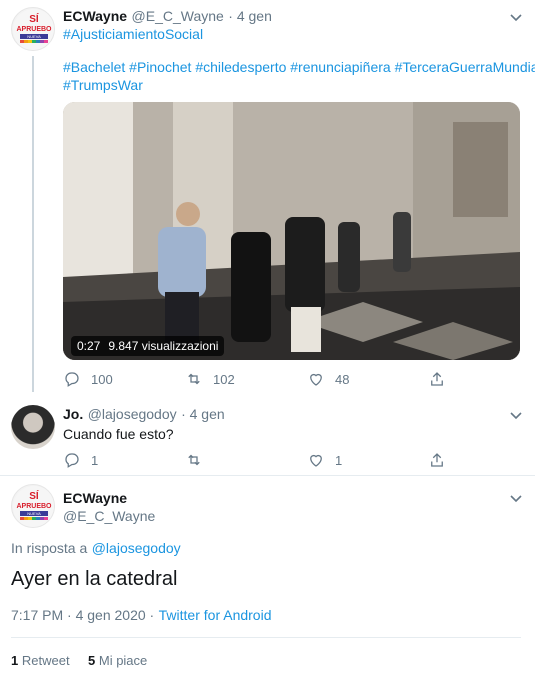 This screenshot has width=535, height=677. I want to click on retweet-button, so click(194, 460).